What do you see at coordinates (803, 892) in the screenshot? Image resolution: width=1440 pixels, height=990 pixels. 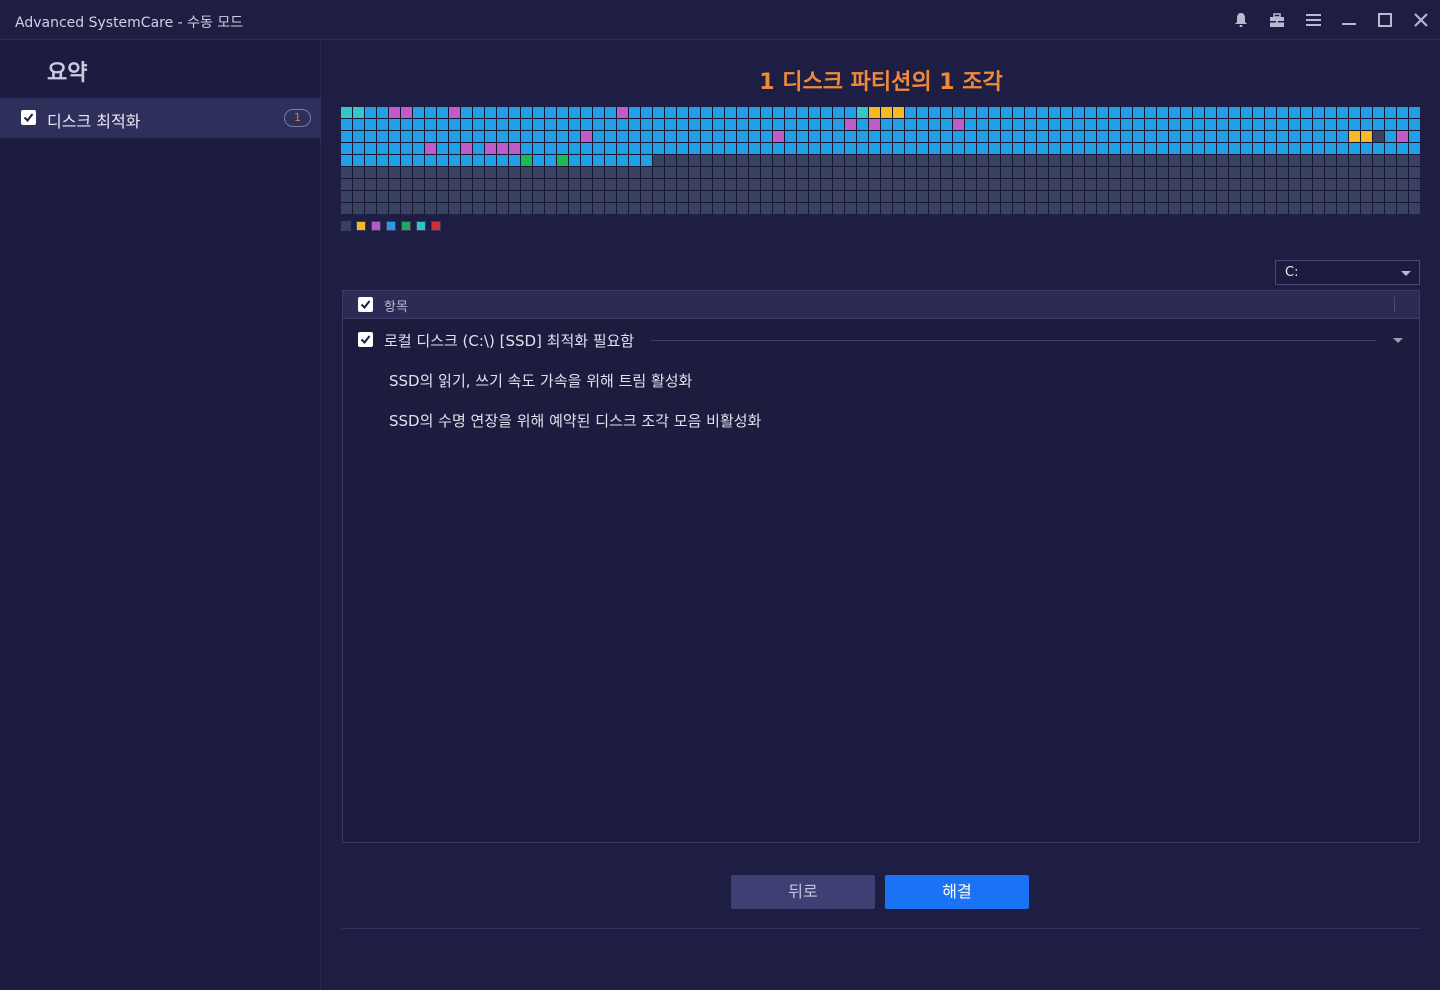 I see `back-button: 뒤로` at bounding box center [803, 892].